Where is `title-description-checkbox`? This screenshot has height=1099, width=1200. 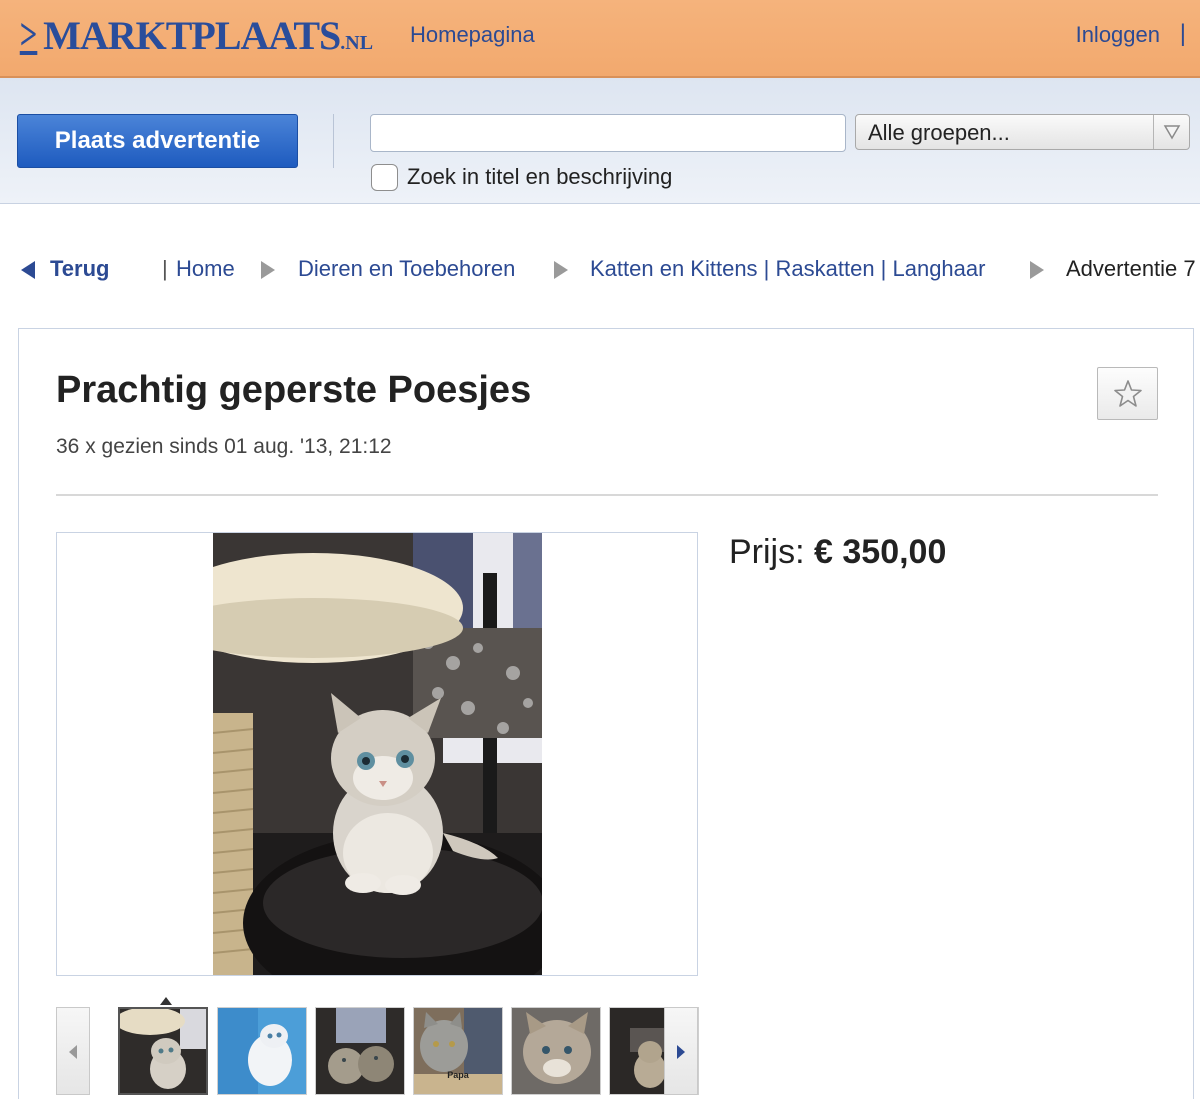
title-description-checkbox is located at coordinates (384, 177).